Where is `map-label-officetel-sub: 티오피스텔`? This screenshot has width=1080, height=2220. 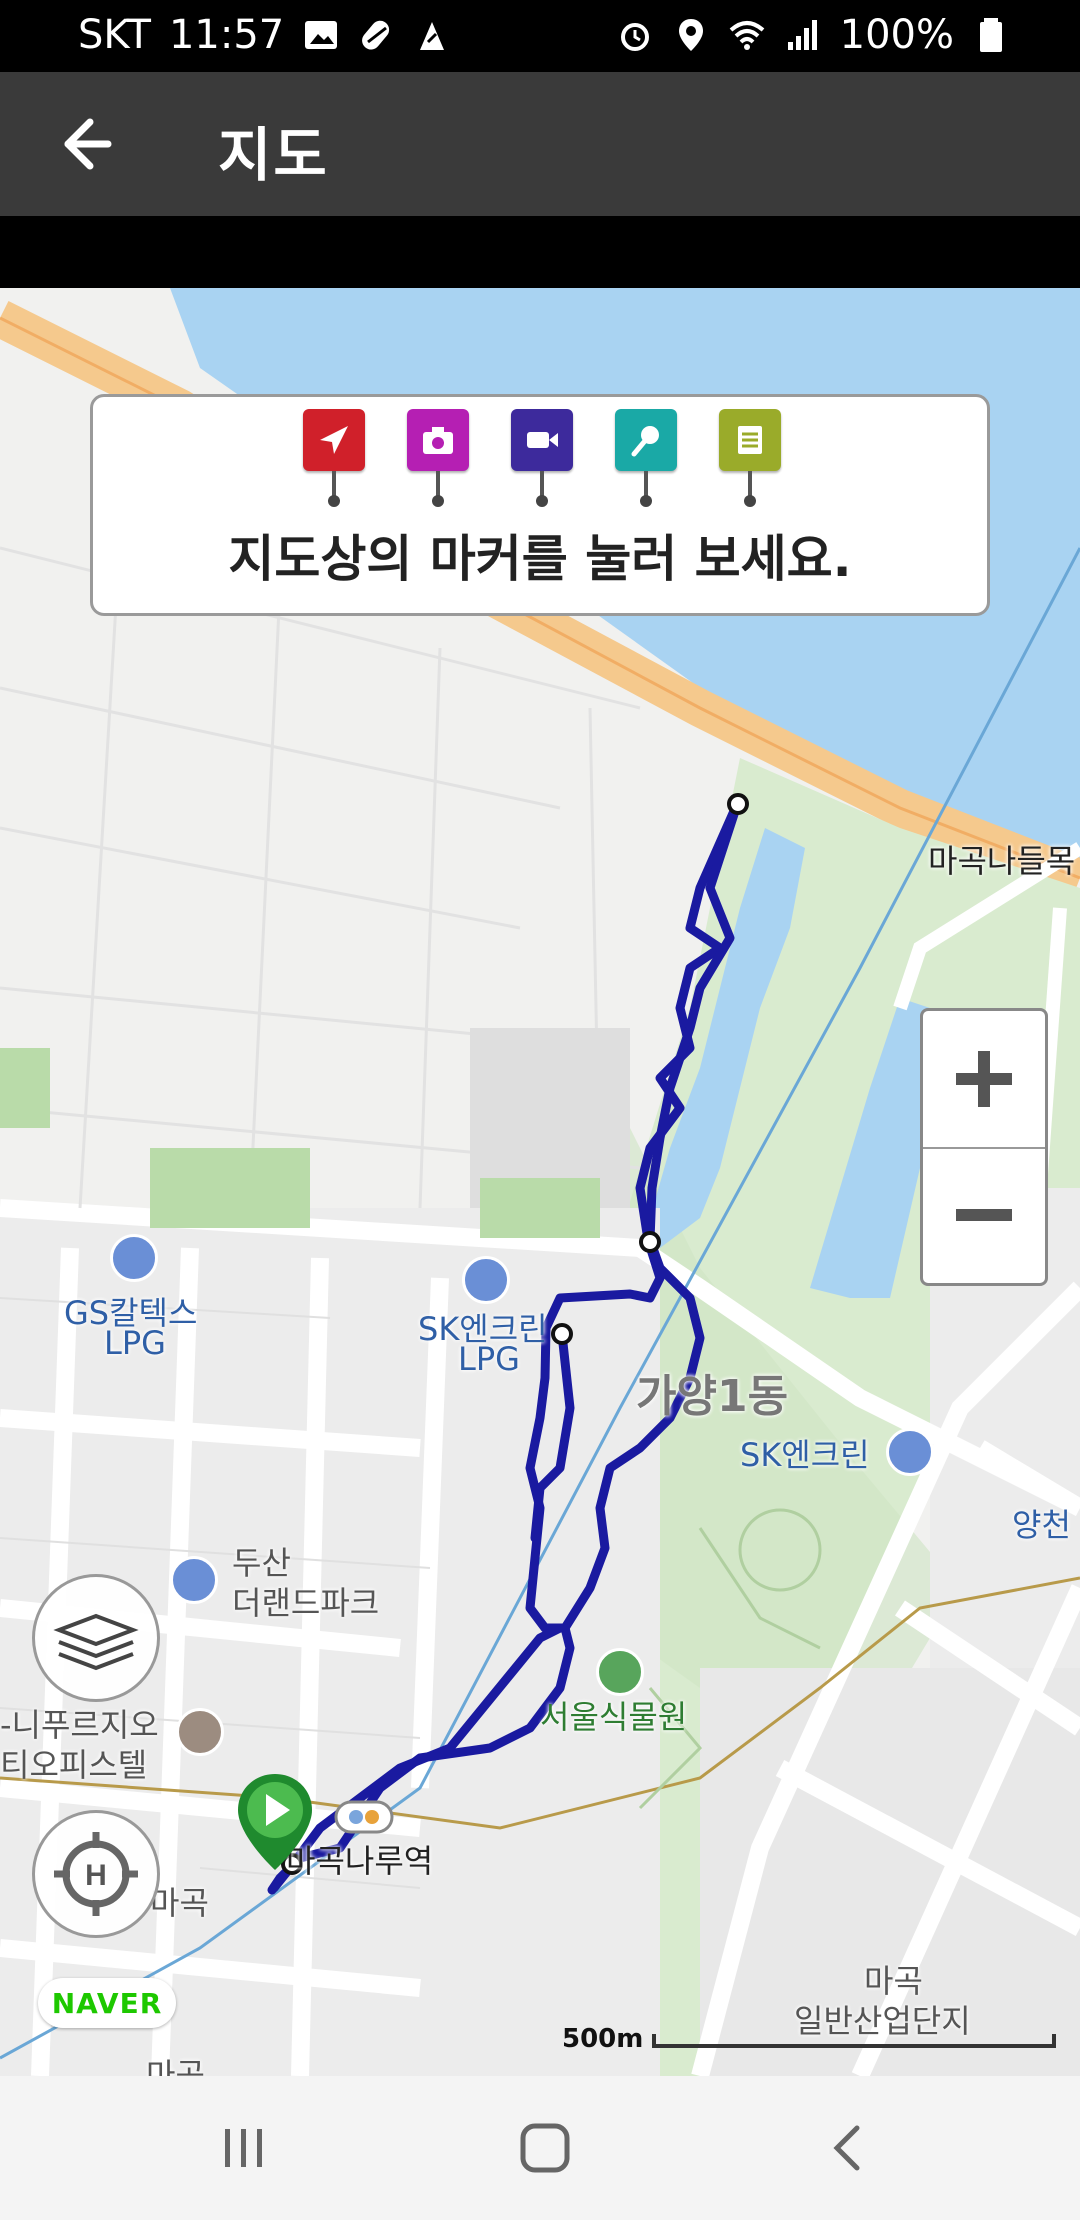 map-label-officetel-sub: 티오피스텔 is located at coordinates (74, 1765).